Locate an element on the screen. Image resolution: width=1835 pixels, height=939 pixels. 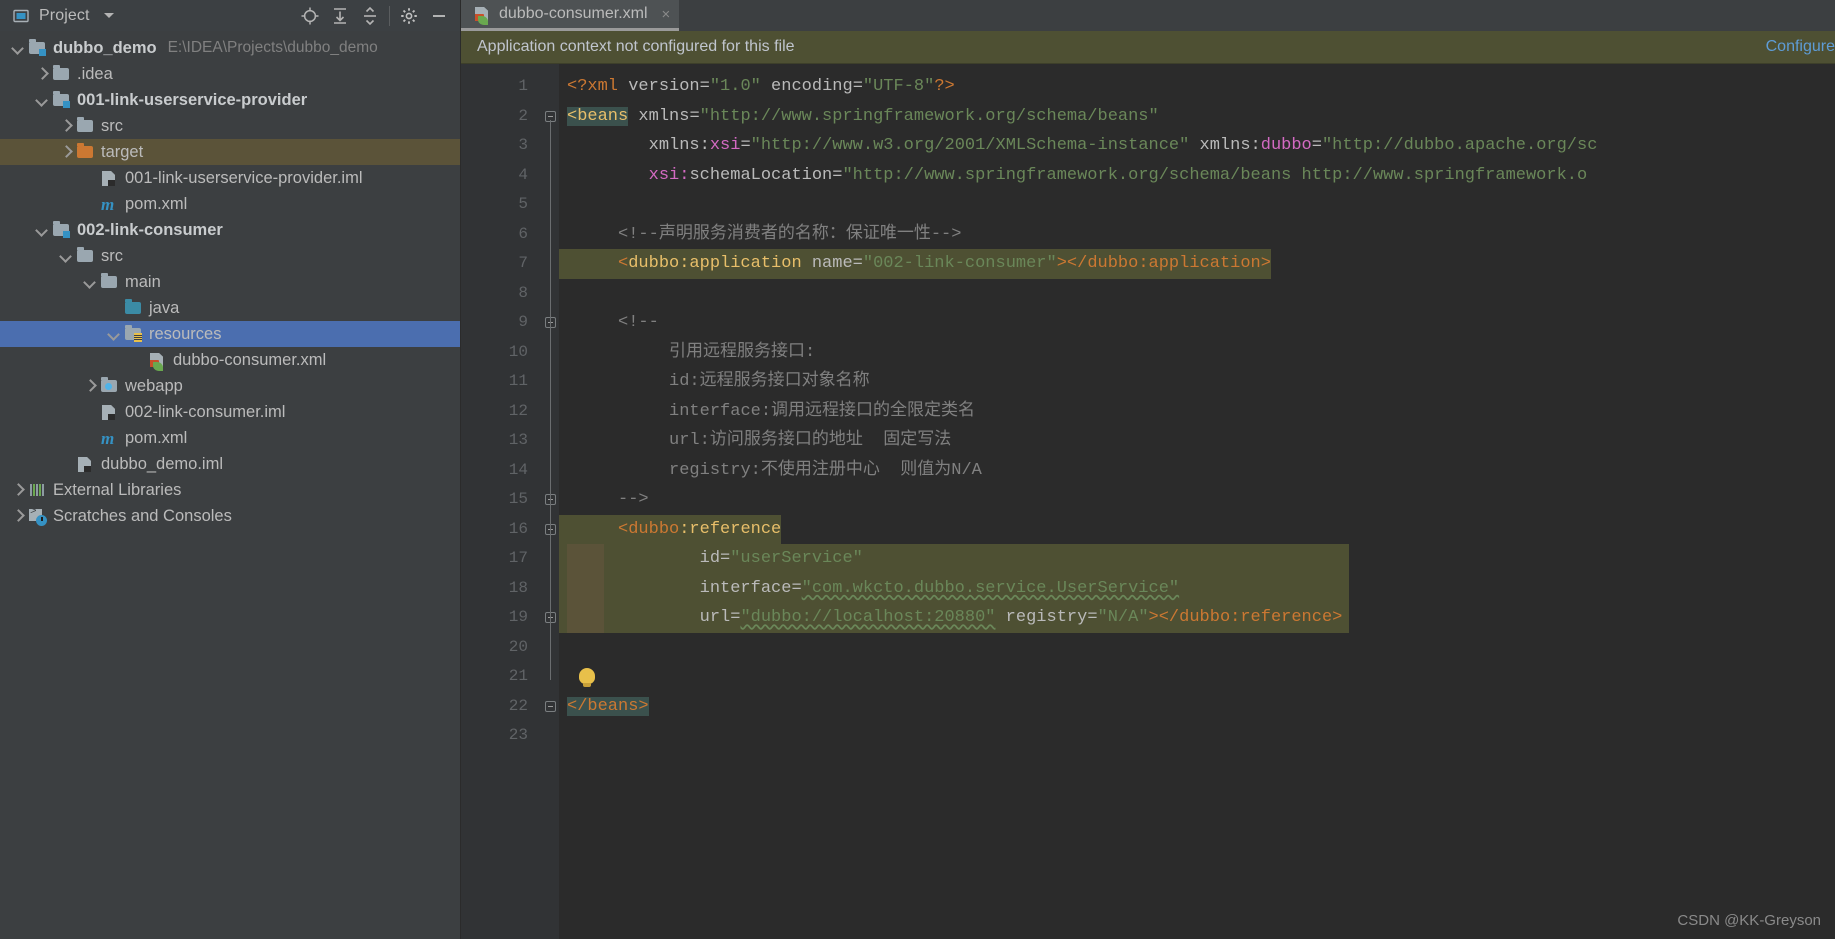
code-line: </beans> is located at coordinates (1197, 707).